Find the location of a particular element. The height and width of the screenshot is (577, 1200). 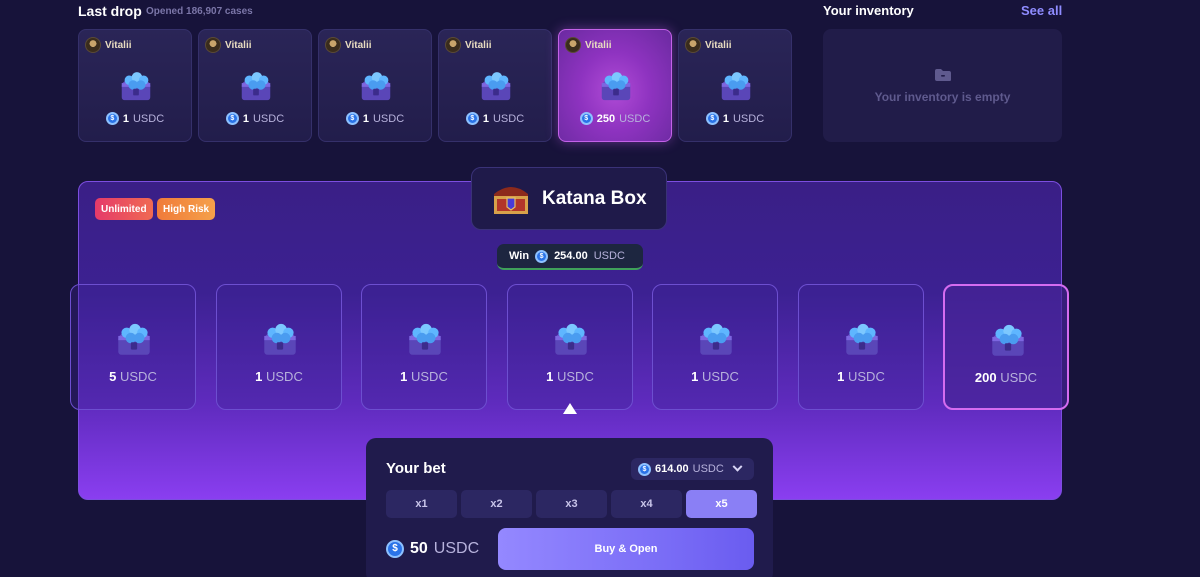

prize-value: 200 USDC is located at coordinates (1006, 377).